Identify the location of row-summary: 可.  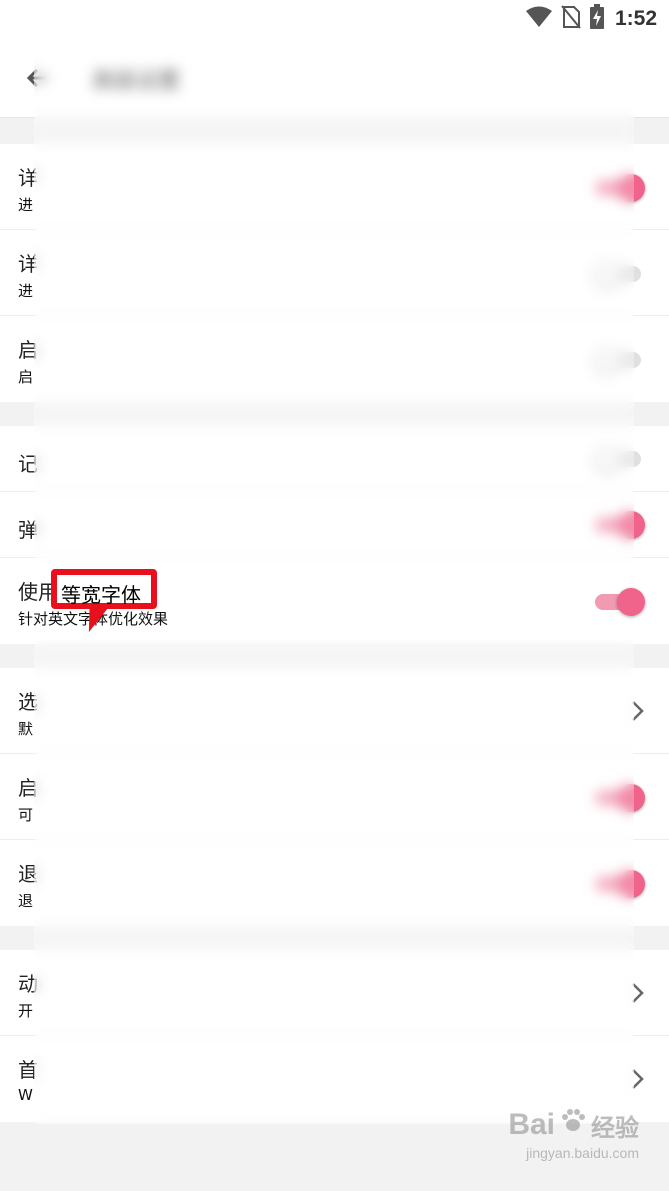
(26, 815).